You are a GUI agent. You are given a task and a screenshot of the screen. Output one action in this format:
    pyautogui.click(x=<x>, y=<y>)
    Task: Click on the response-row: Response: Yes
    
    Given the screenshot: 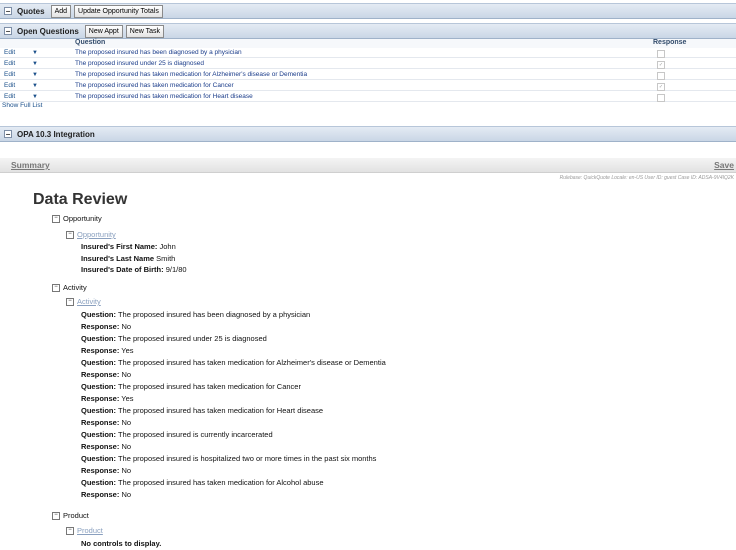 What is the action you would take?
    pyautogui.click(x=107, y=398)
    